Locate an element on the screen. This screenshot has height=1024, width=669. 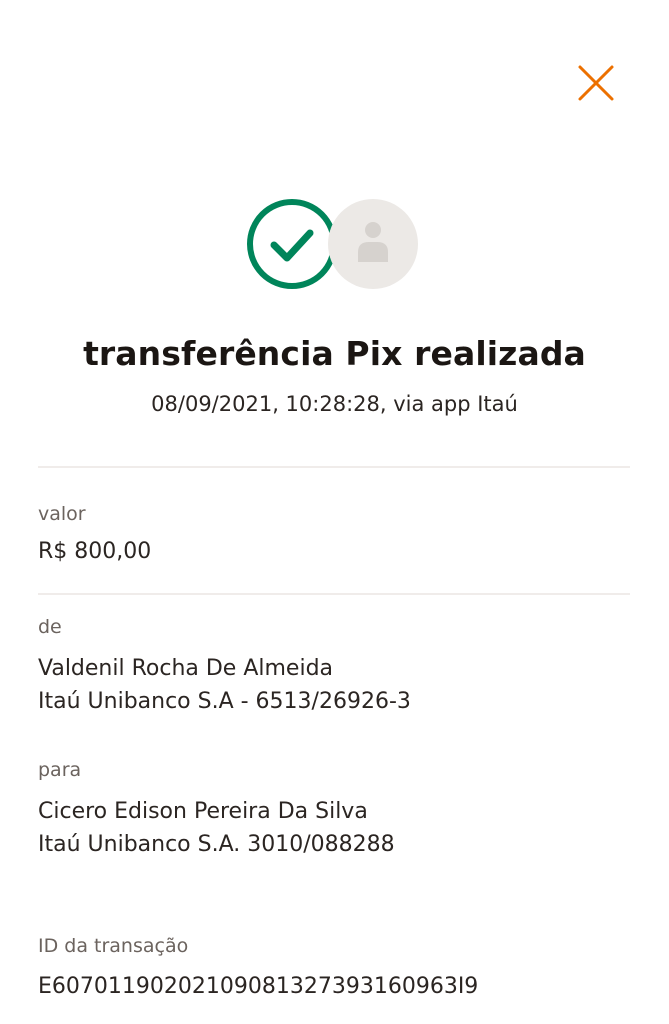
from-name: Valdenil Rocha De Almeida is located at coordinates (186, 668).